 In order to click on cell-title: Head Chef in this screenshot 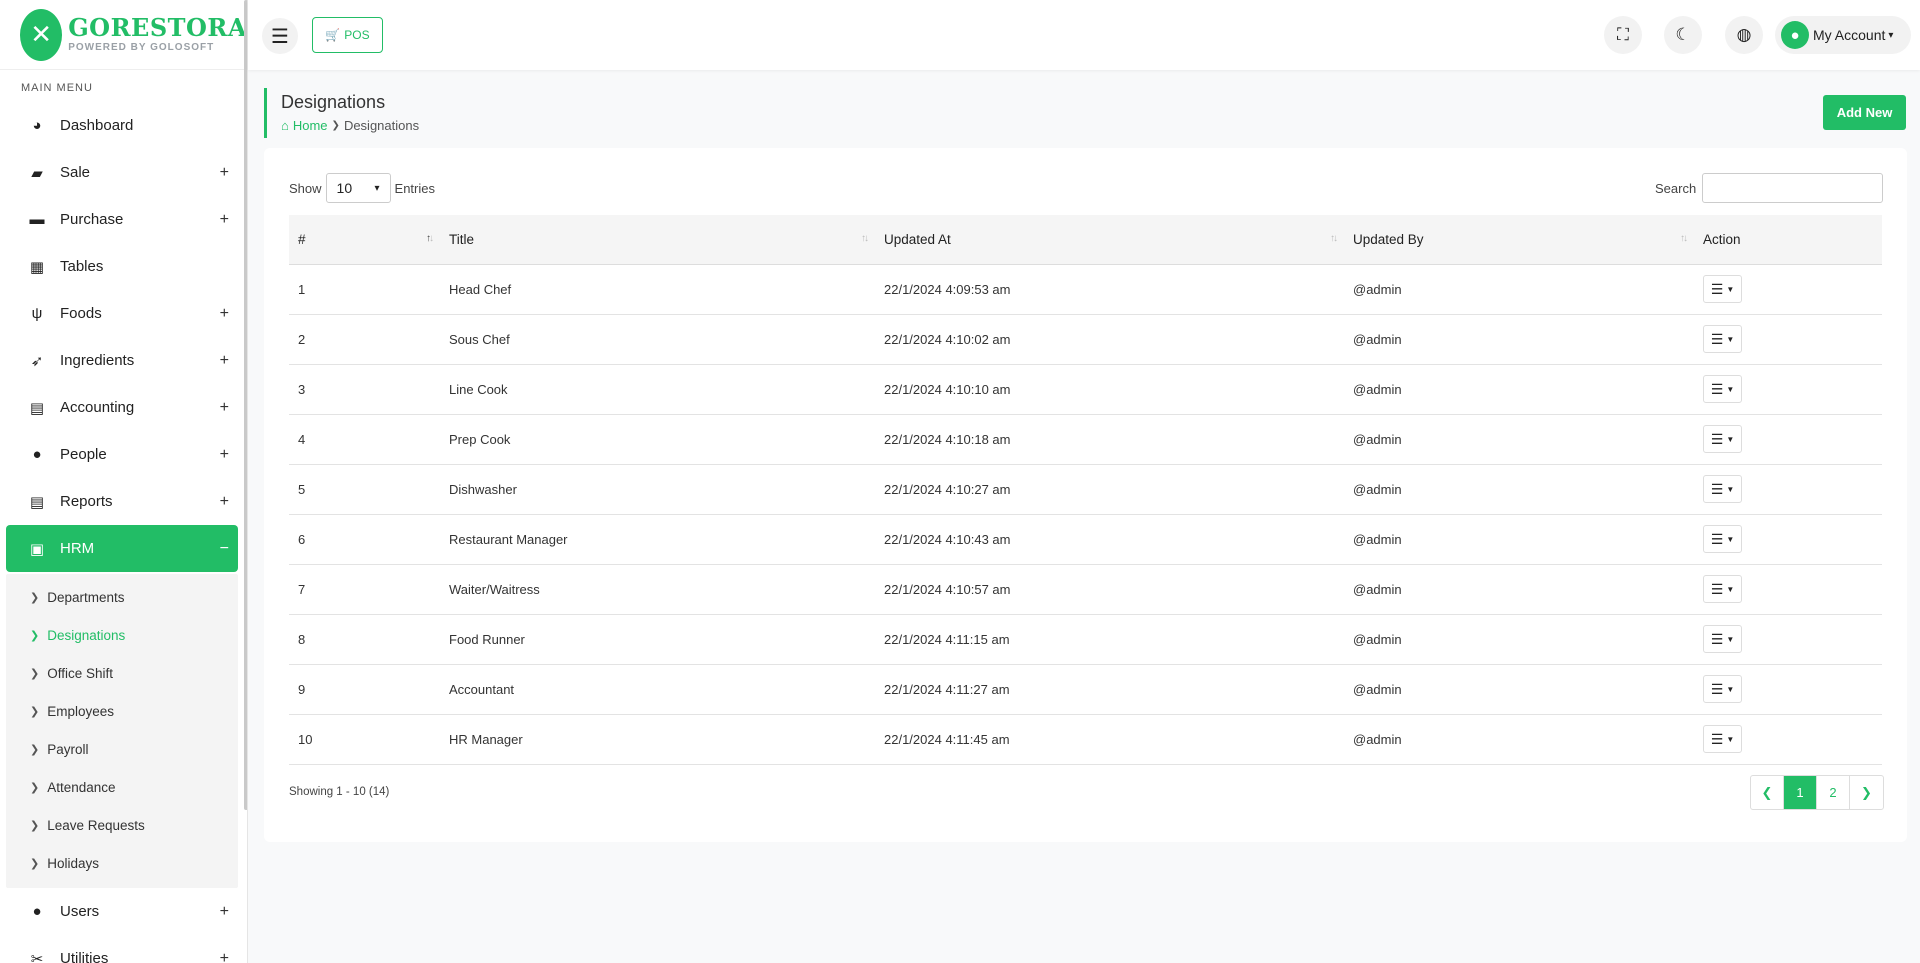, I will do `click(480, 289)`.